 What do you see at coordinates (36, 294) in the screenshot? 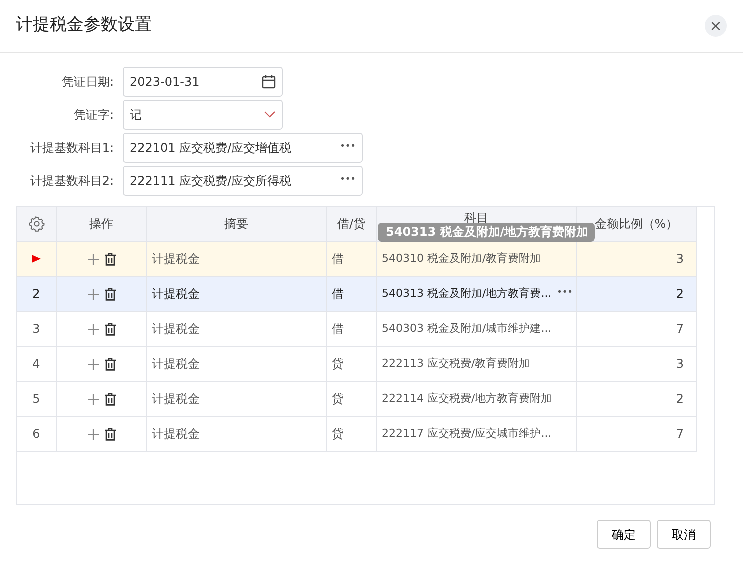
I see `row-number: 2` at bounding box center [36, 294].